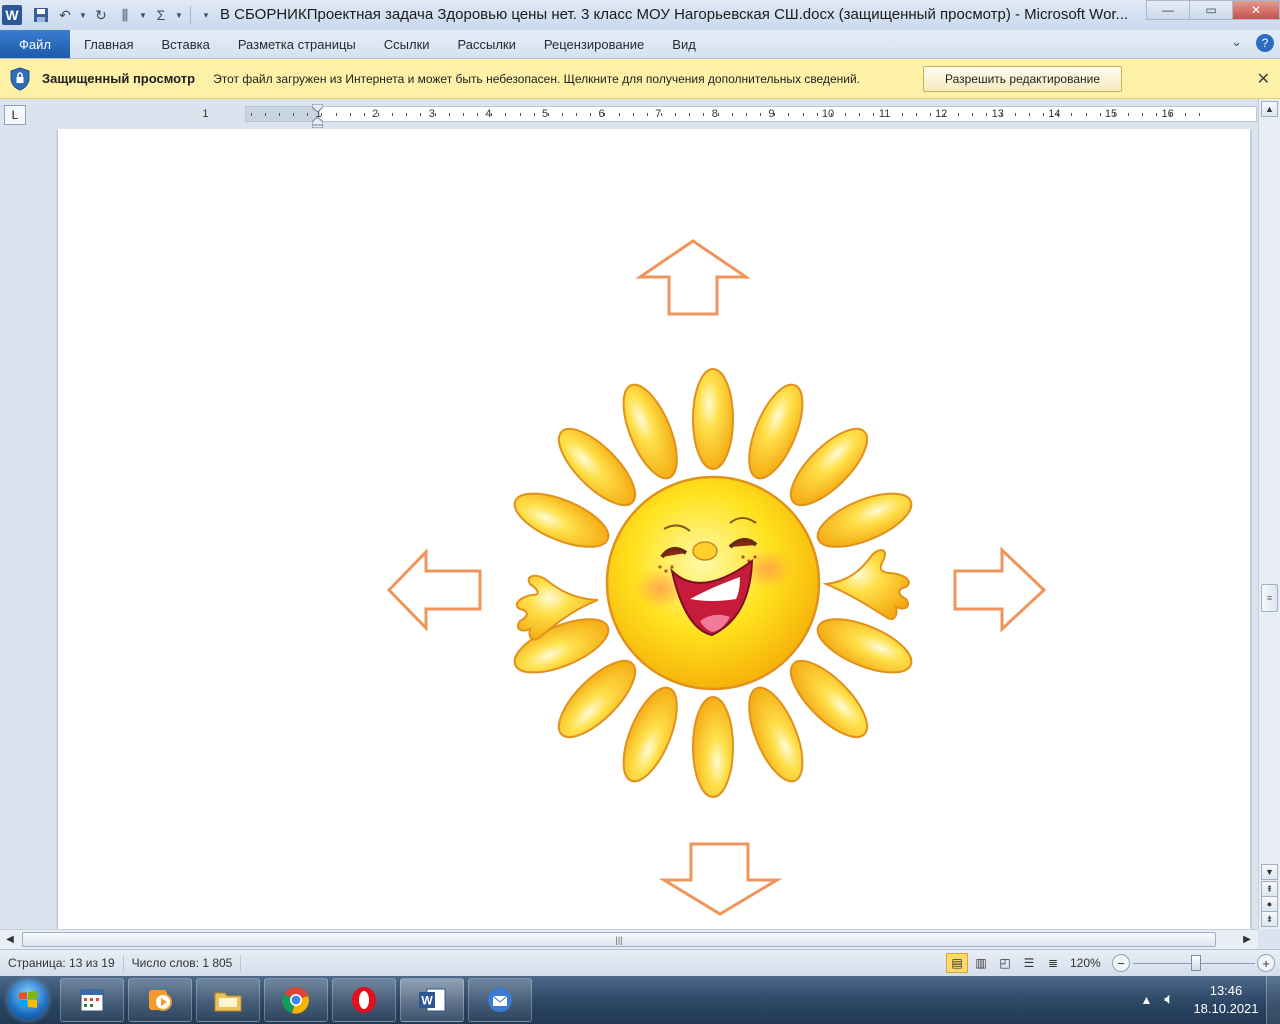 The width and height of the screenshot is (1280, 1024). Describe the element at coordinates (364, 1000) in the screenshot. I see `opera-icon` at that location.